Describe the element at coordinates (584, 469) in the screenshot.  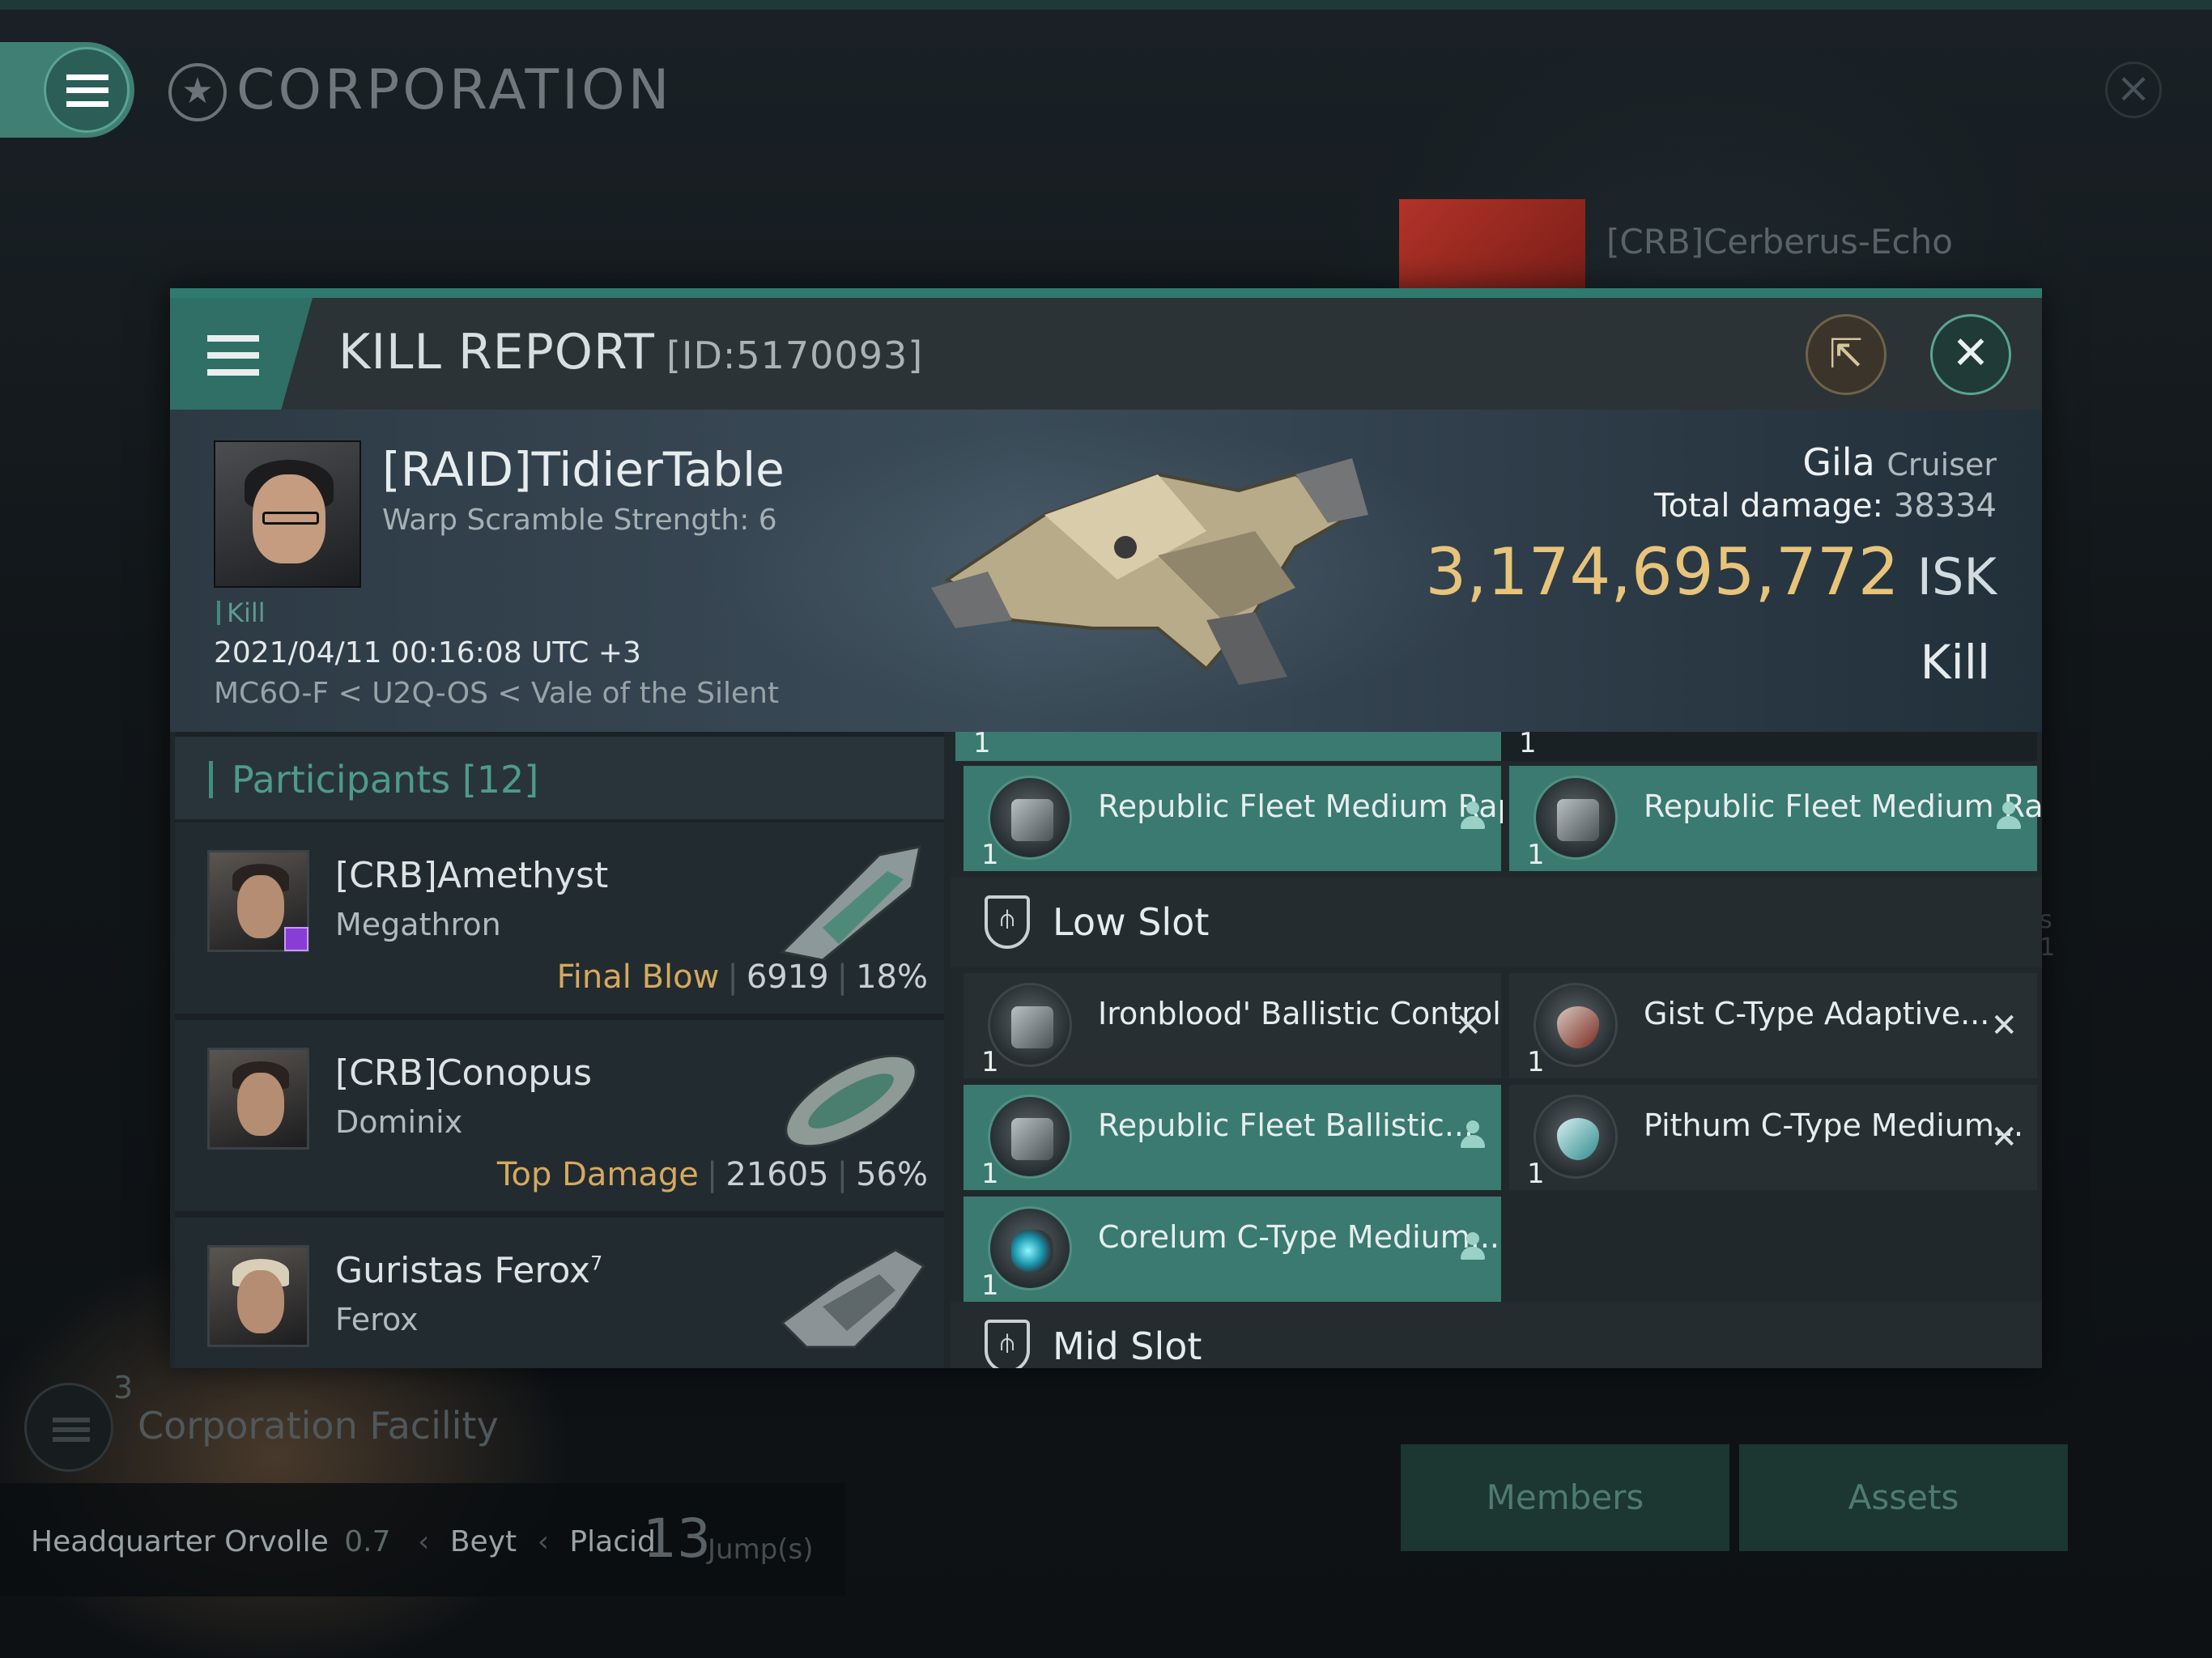
I see `victim-name: [RAID]TidierTable` at that location.